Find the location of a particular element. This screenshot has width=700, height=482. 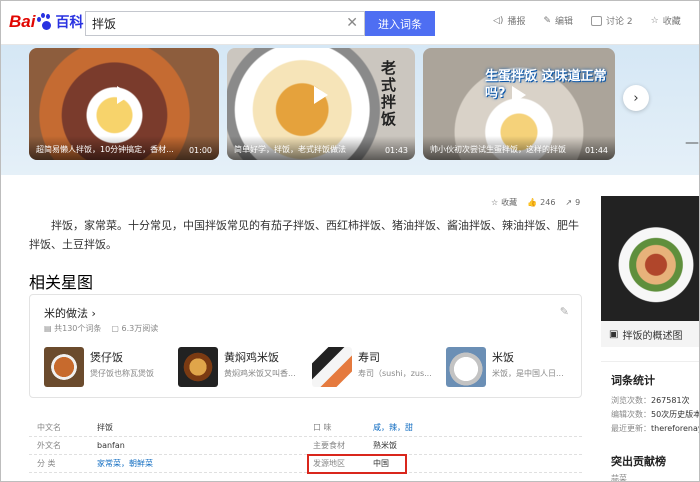

table-row: 外文名 banfan 主要食材 熟米饭 is located at coordinates (305, 446).